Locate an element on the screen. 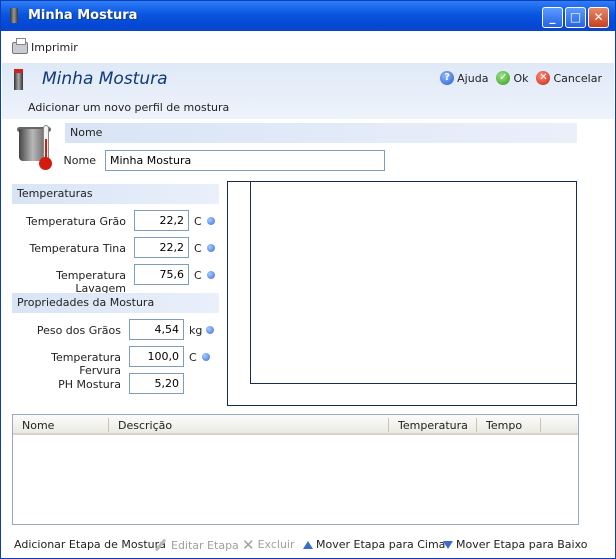 This screenshot has height=559, width=616. ok-label: Ok is located at coordinates (521, 78).